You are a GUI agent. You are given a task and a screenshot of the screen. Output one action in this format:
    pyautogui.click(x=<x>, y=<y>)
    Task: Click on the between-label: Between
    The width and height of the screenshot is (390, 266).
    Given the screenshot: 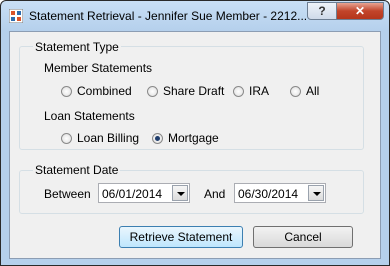 What is the action you would take?
    pyautogui.click(x=67, y=194)
    